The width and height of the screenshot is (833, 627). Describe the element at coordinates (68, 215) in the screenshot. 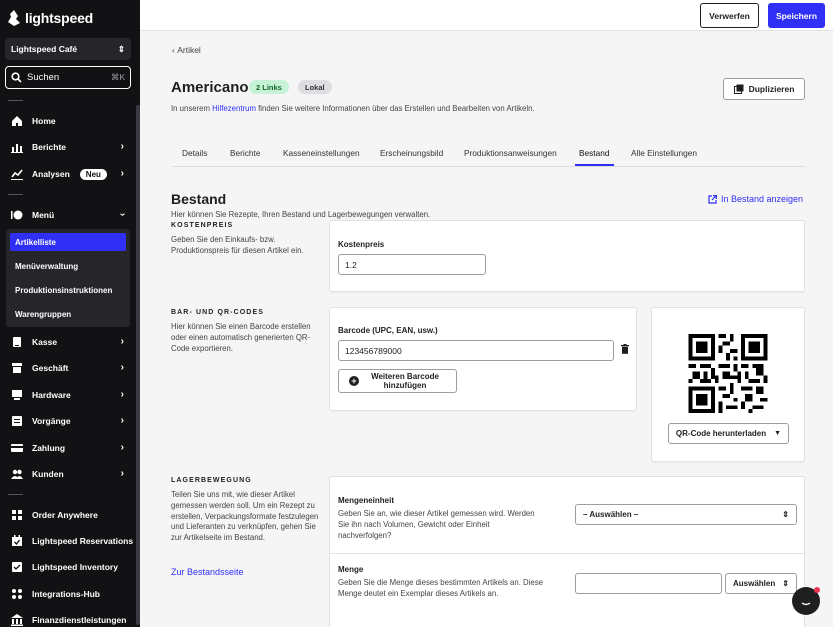

I see `sidebar-item-menu: Menü ›` at that location.